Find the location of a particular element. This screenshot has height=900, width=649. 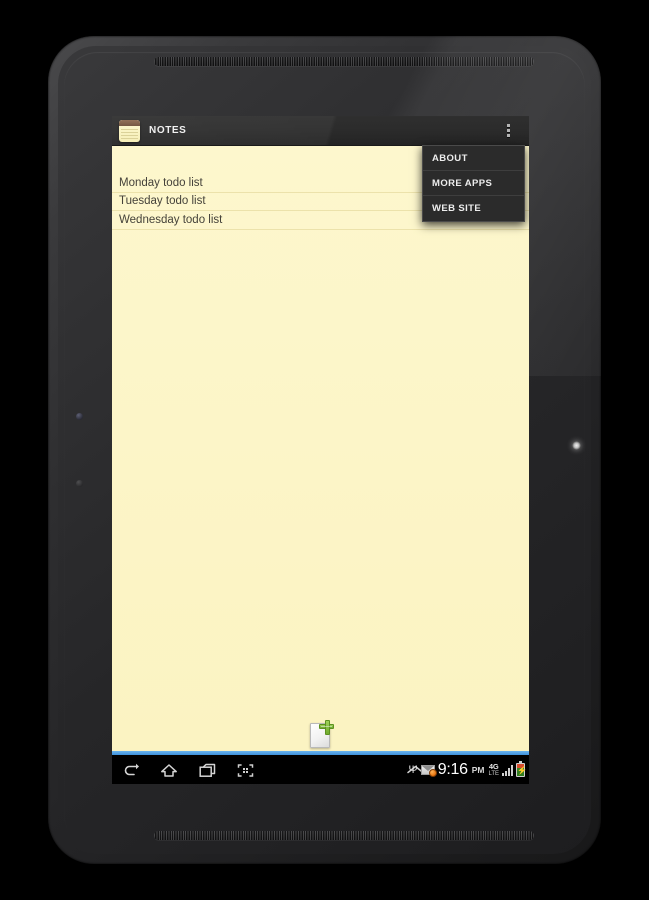

sensor-dot-icon is located at coordinates (79, 483).